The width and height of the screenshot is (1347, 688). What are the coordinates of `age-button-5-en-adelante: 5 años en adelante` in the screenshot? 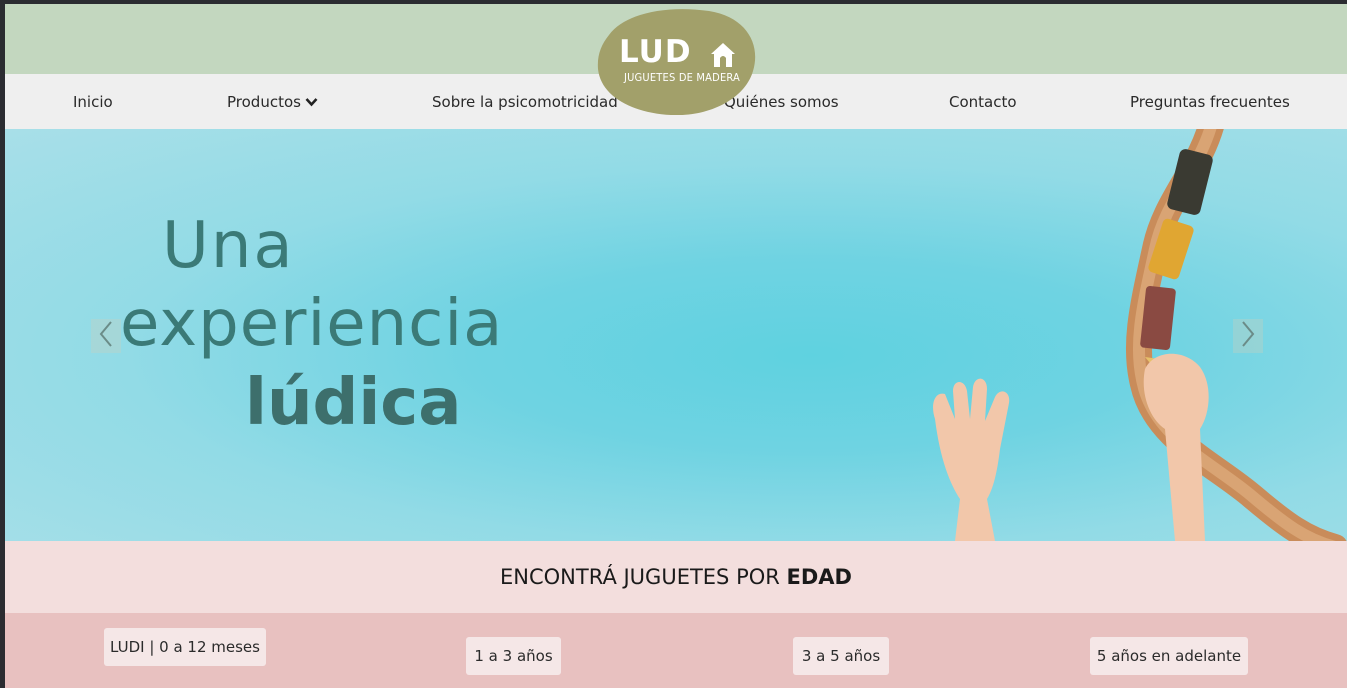 It's located at (1169, 656).